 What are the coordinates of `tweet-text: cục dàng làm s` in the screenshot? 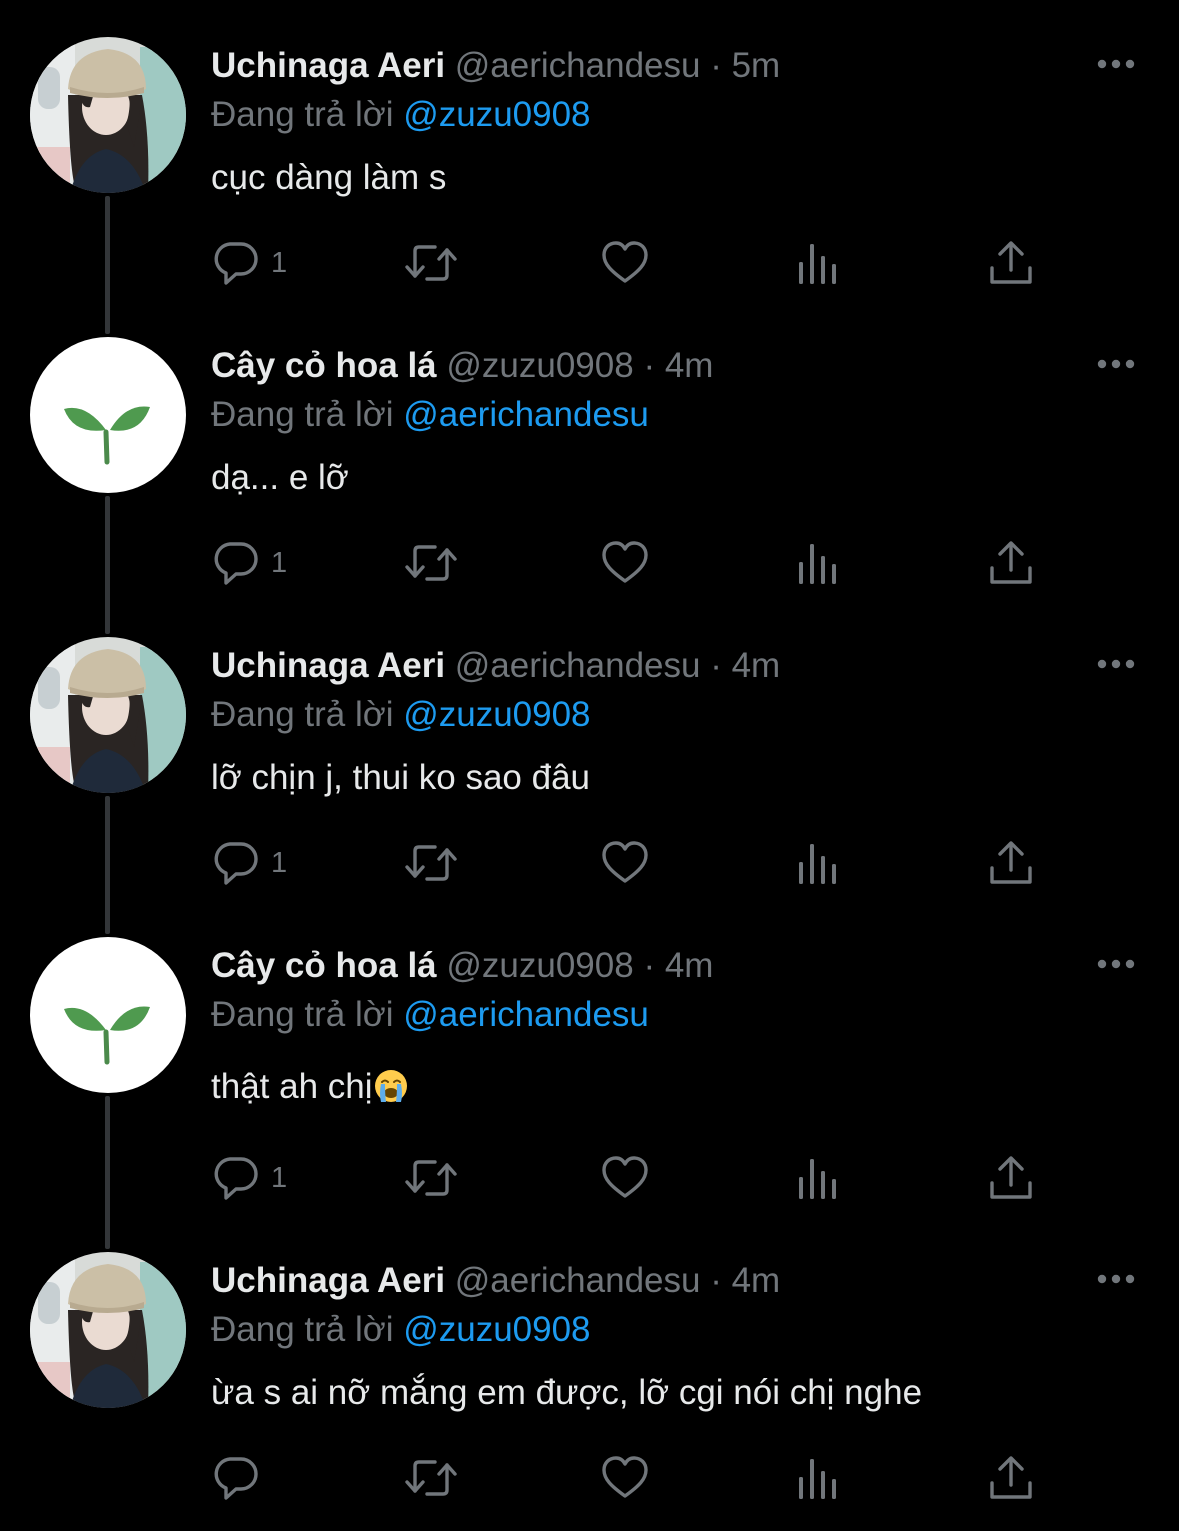 It's located at (329, 177).